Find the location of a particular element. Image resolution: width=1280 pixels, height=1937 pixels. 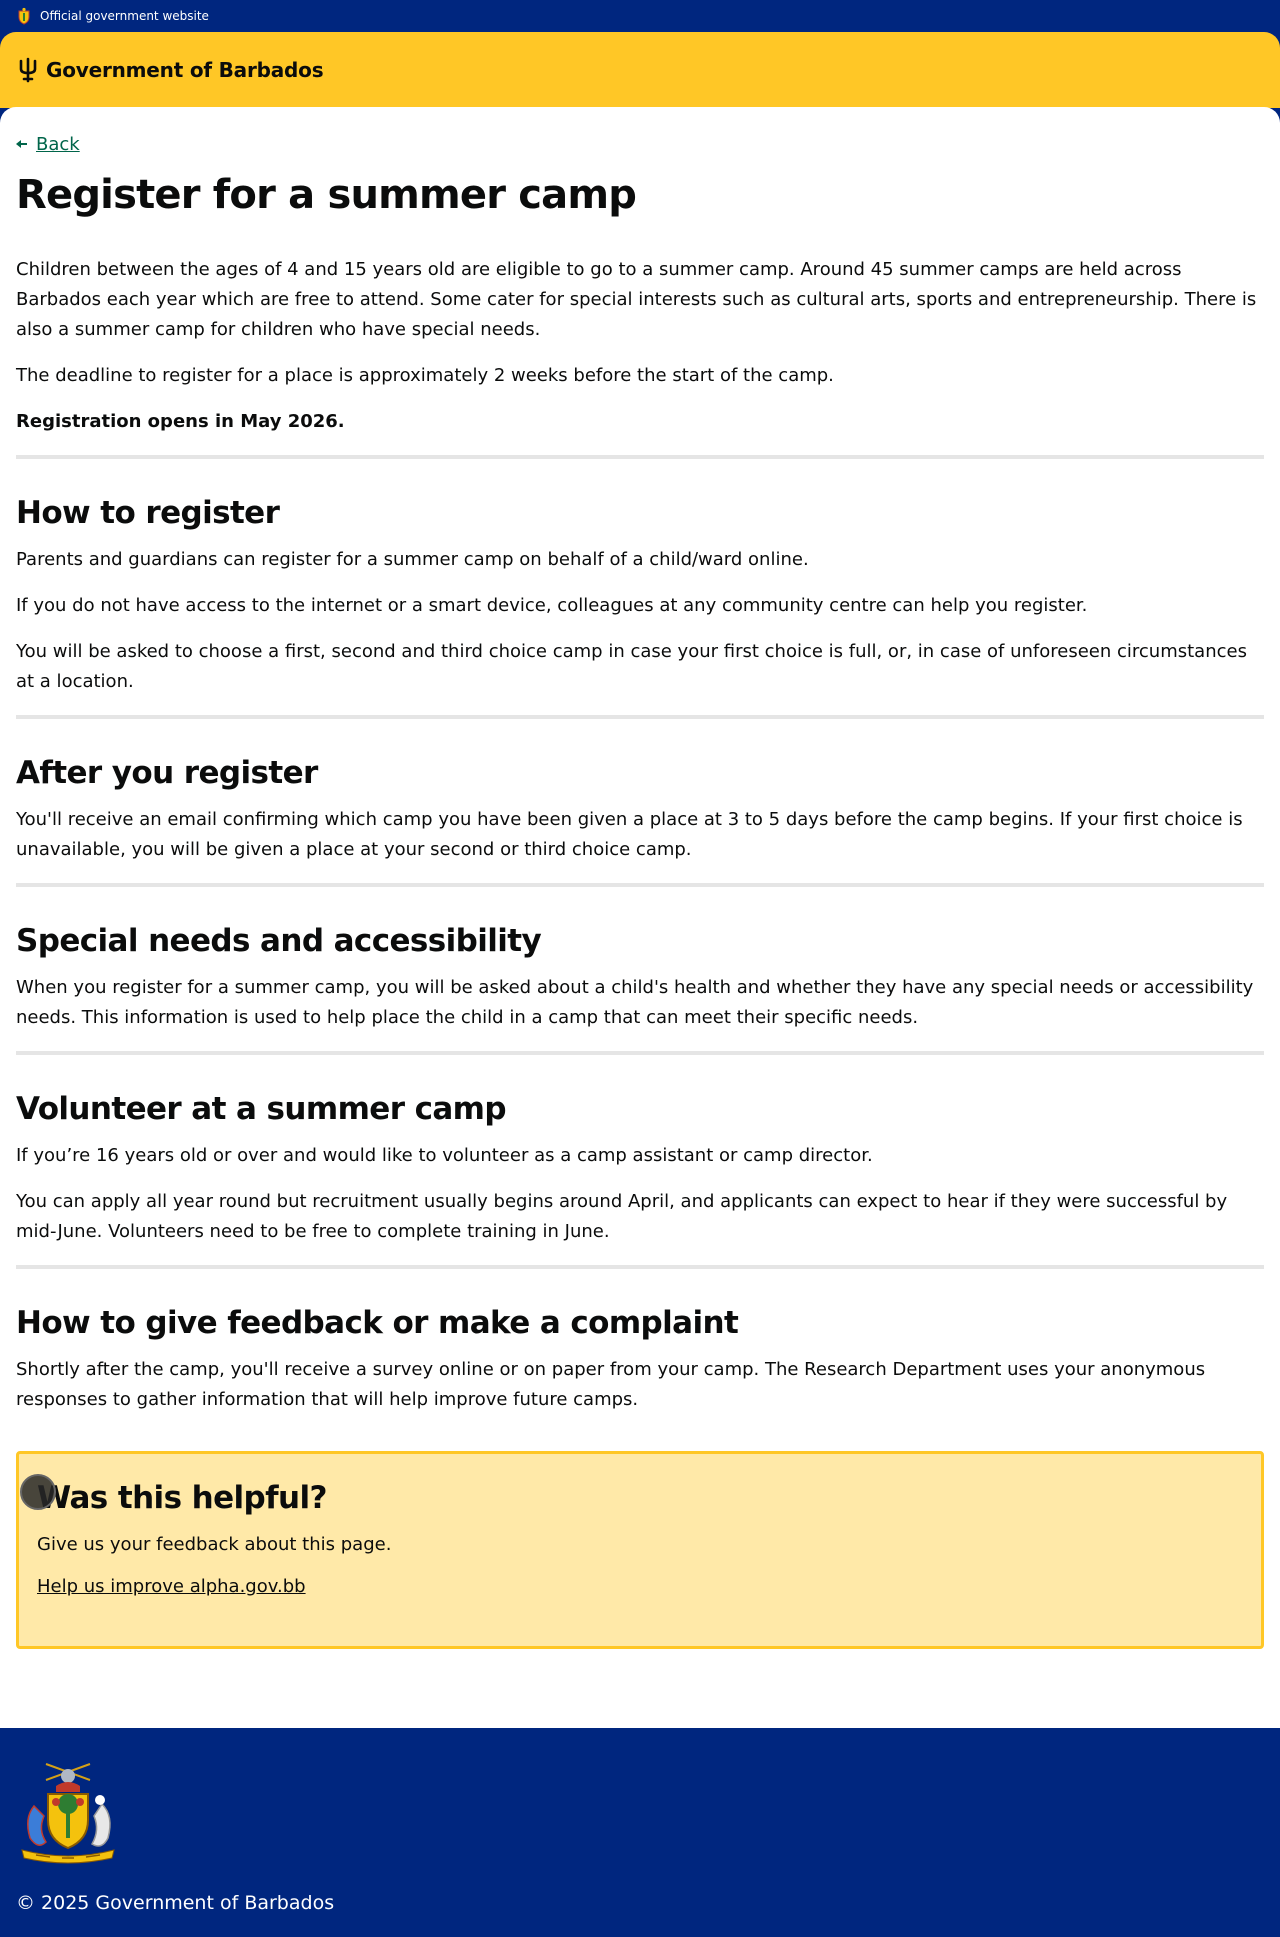

site-footer: © 2025 Government of Barbados is located at coordinates (640, 1832).